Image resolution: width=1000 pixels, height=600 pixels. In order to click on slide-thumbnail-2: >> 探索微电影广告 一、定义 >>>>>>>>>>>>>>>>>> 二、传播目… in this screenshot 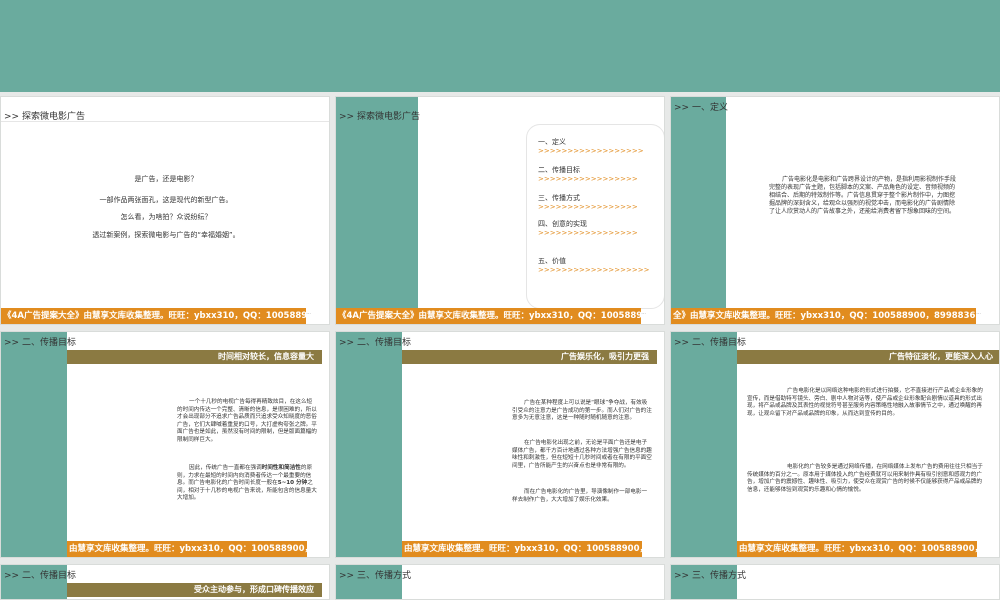, I will do `click(500, 210)`.